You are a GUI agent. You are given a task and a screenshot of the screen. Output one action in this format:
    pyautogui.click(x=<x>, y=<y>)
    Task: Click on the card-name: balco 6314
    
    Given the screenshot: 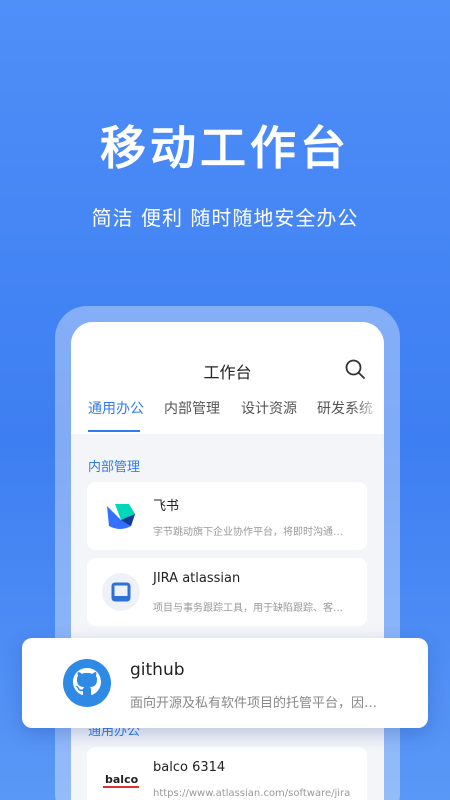 What is the action you would take?
    pyautogui.click(x=189, y=767)
    